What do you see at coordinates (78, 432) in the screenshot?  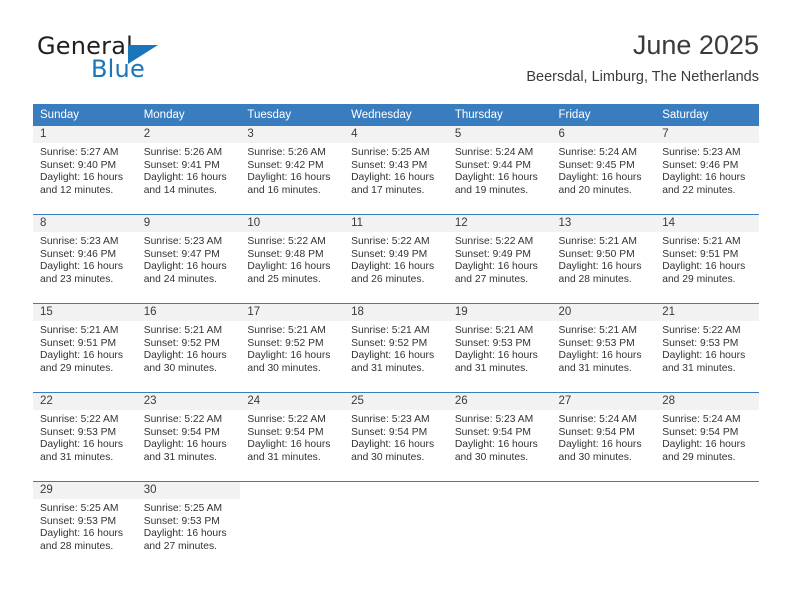 I see `sunset-text: Sunset: 9:53 PM` at bounding box center [78, 432].